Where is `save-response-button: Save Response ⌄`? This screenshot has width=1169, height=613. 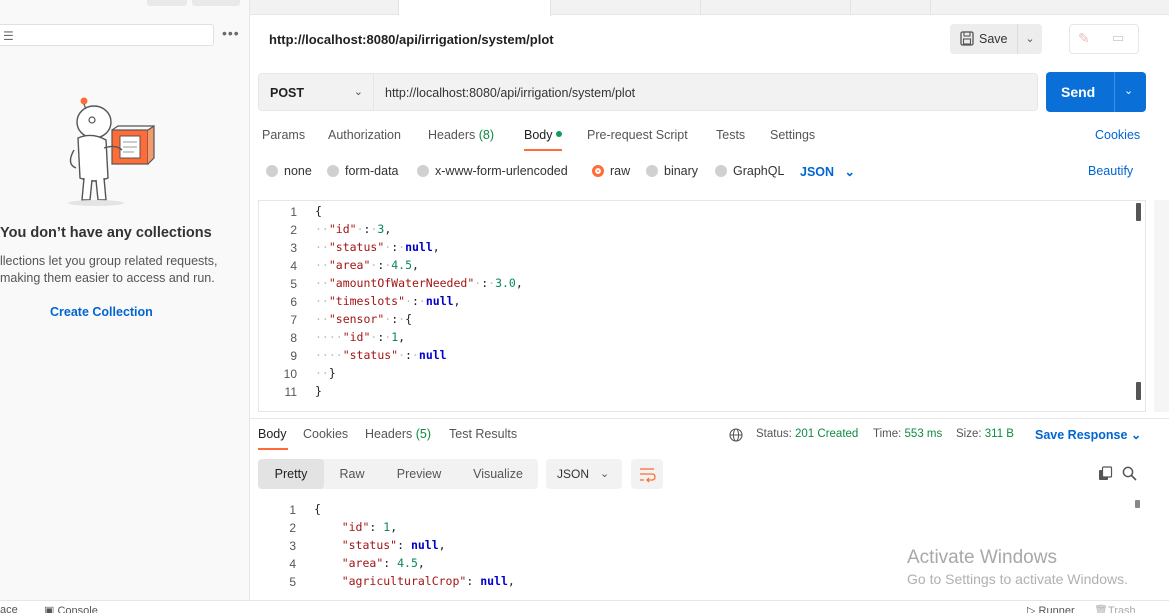
save-response-button: Save Response ⌄ is located at coordinates (1088, 434).